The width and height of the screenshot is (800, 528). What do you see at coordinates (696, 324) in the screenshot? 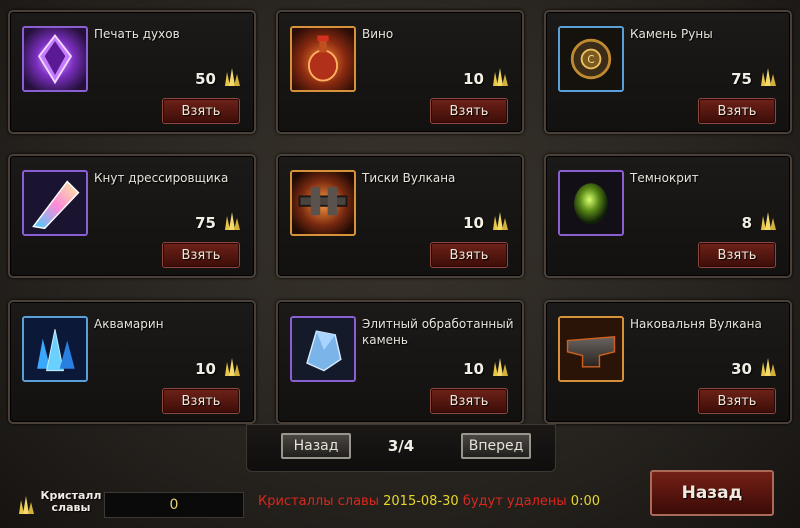
I see `item-name: Наковальня Вулкана` at bounding box center [696, 324].